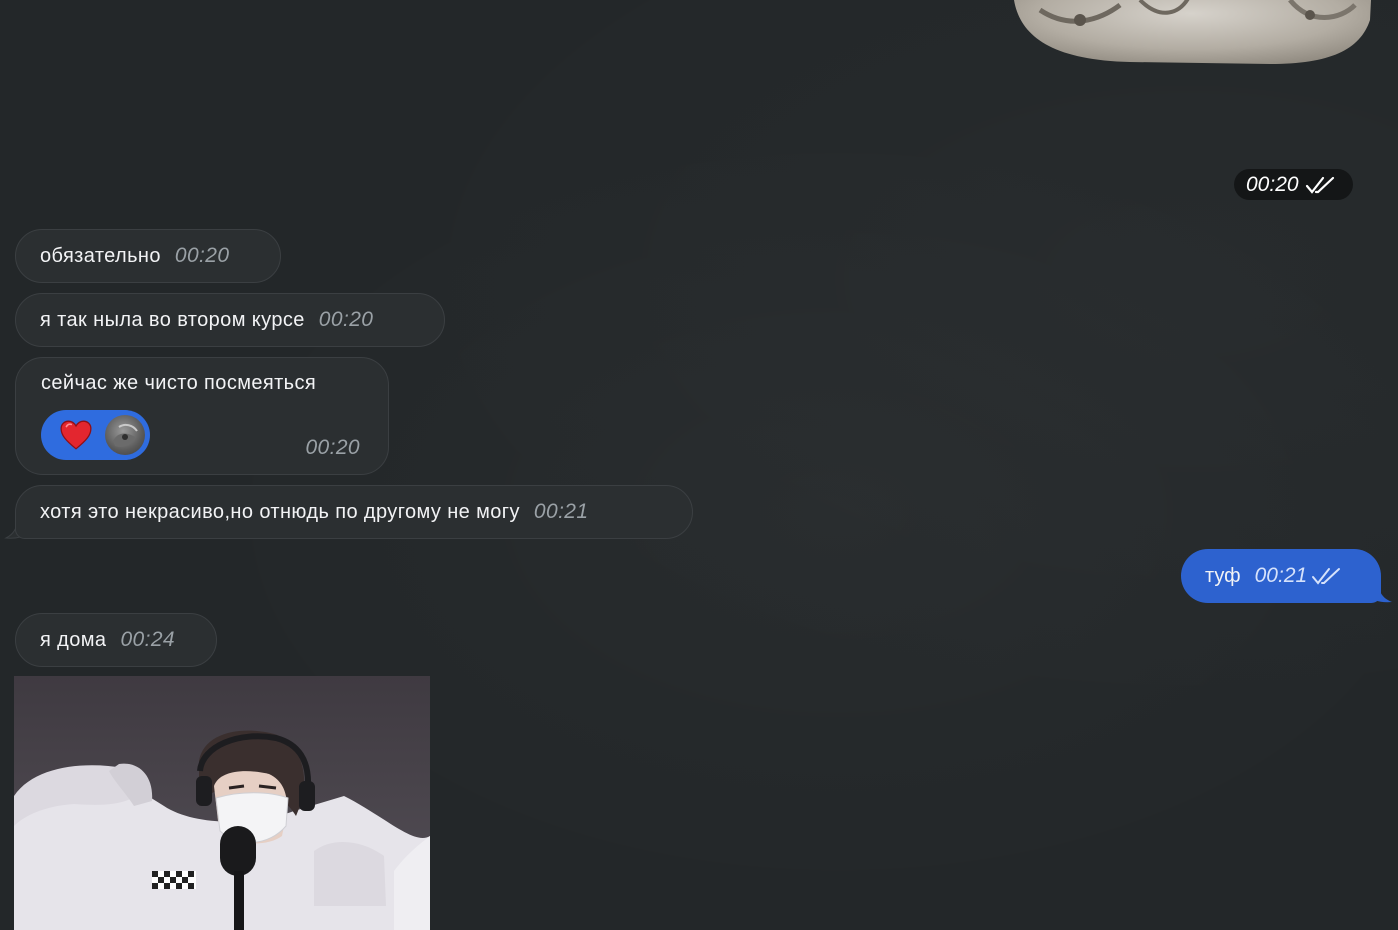 The height and width of the screenshot is (930, 1398). I want to click on message-bubble-incoming: я так ныла во втором курсе 00:20, so click(230, 320).